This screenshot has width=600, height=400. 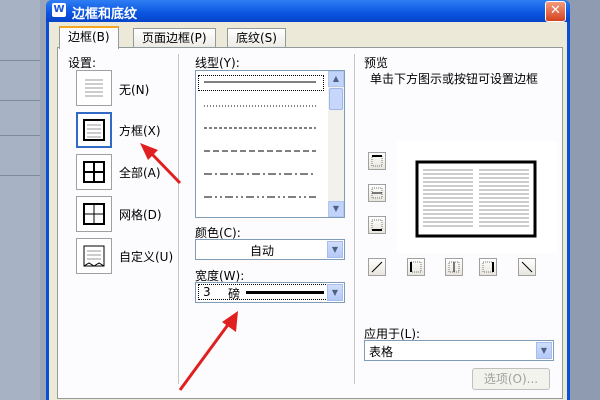 I want to click on preset-box-icon, so click(x=94, y=130).